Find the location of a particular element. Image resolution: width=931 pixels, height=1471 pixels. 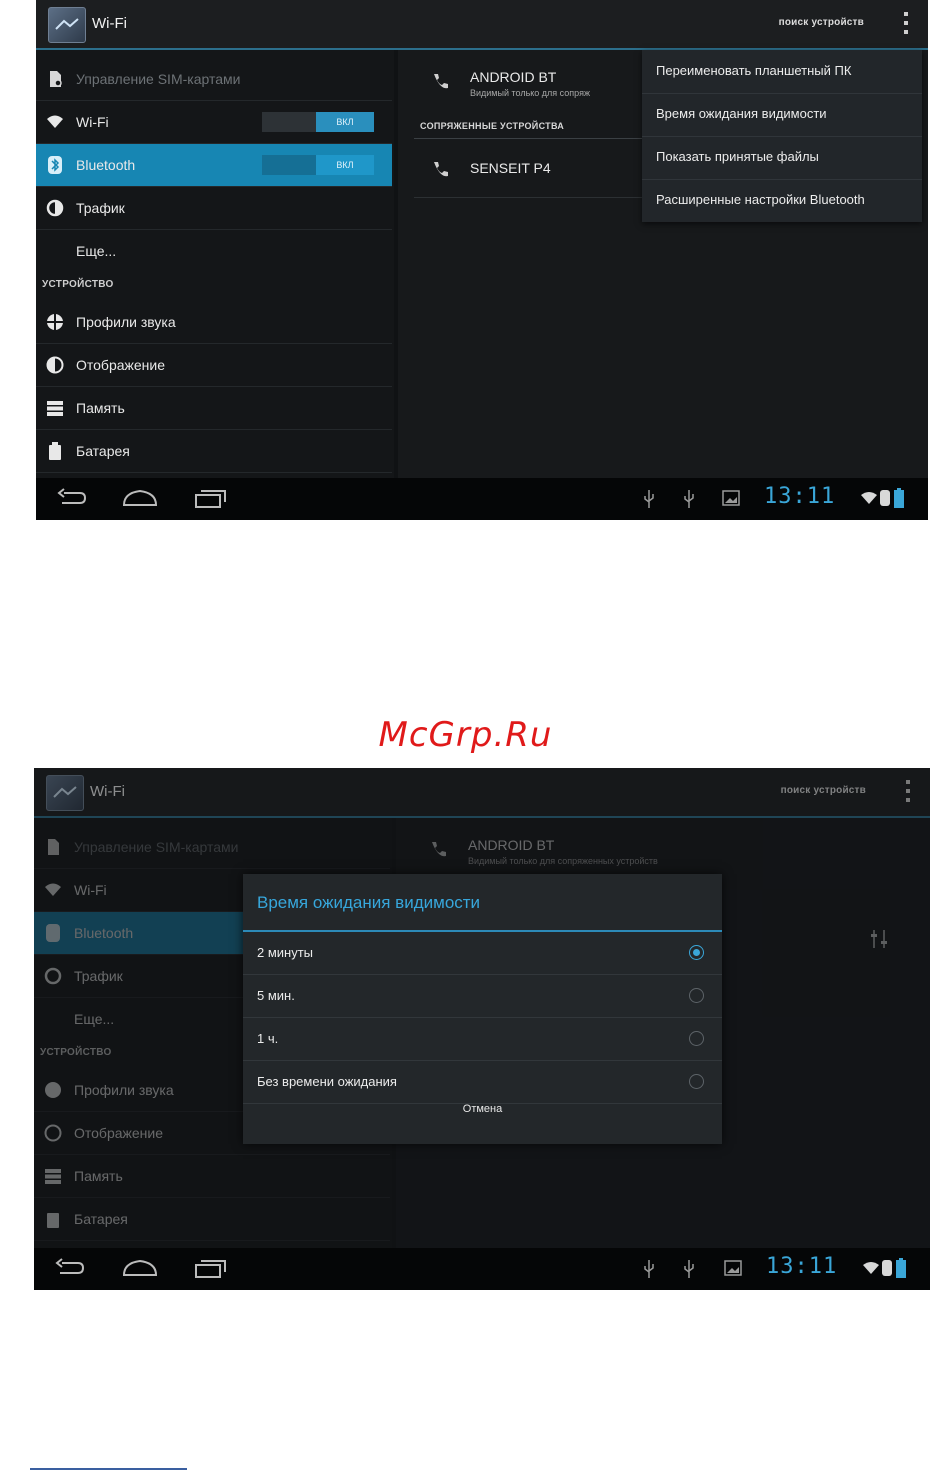

storage-icon is located at coordinates (53, 1176).